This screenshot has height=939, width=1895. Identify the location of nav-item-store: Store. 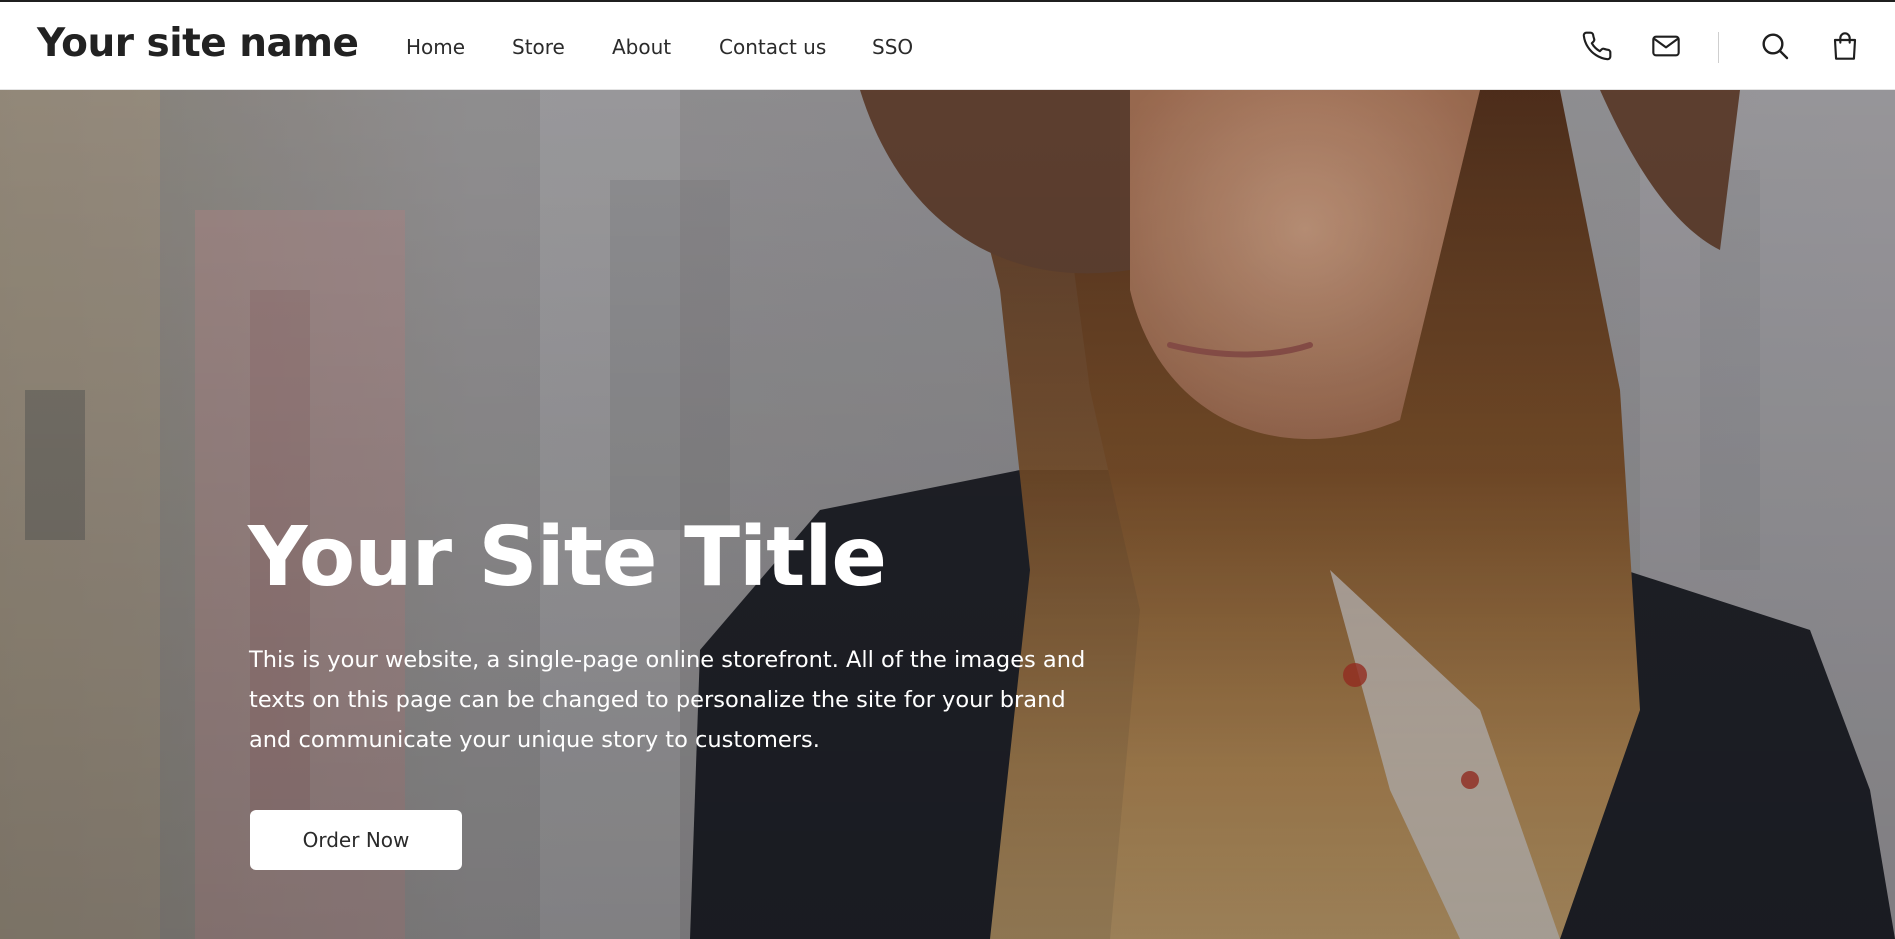
(538, 47).